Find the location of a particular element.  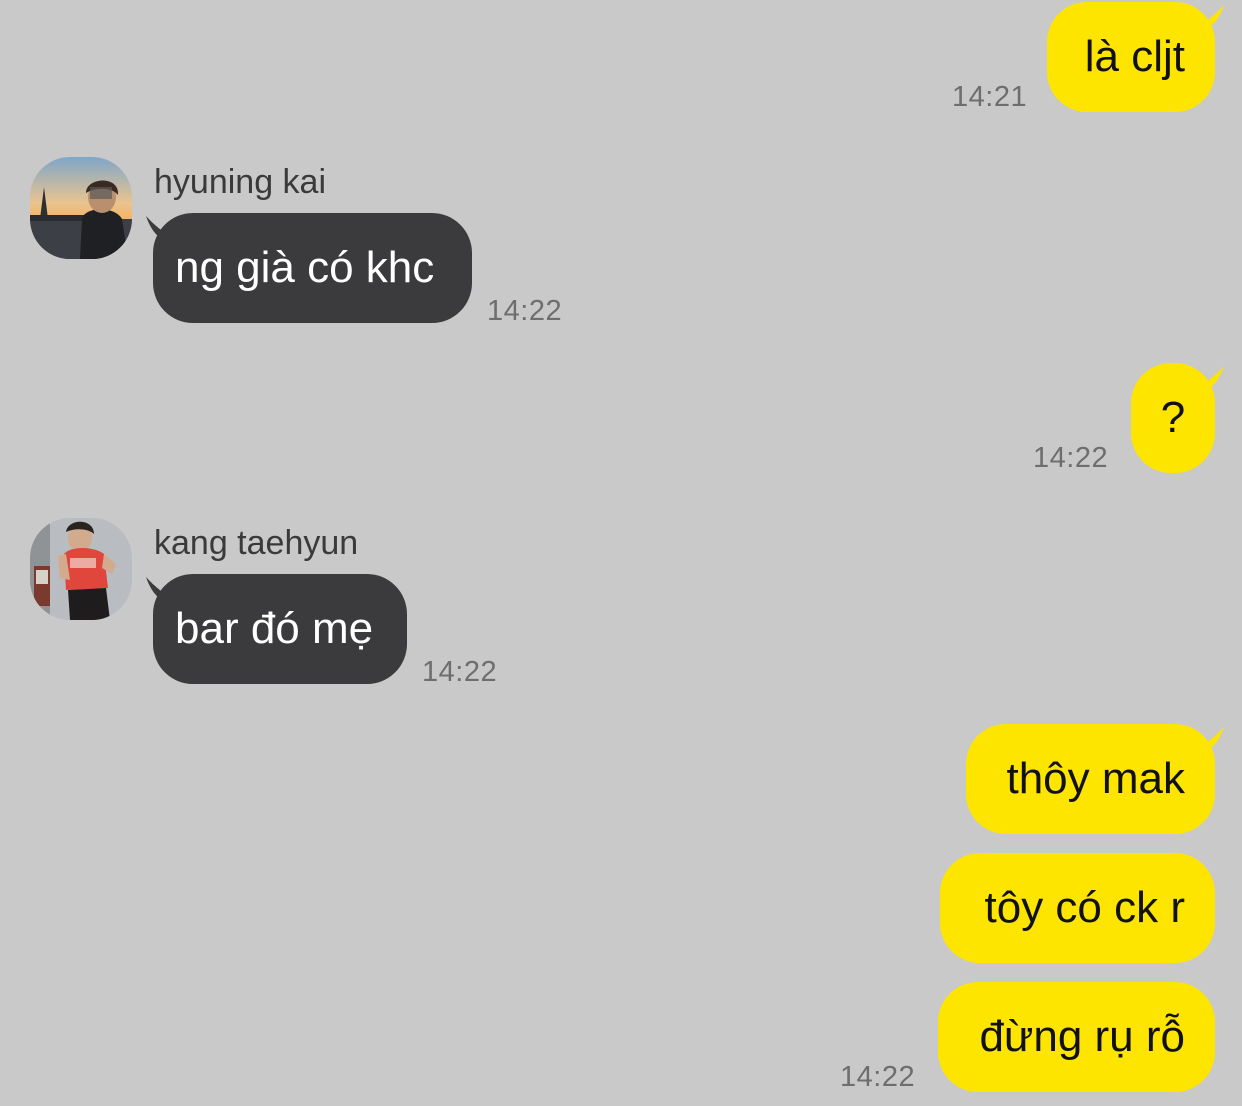

message-bubble-mine: là cljt is located at coordinates (1131, 57).